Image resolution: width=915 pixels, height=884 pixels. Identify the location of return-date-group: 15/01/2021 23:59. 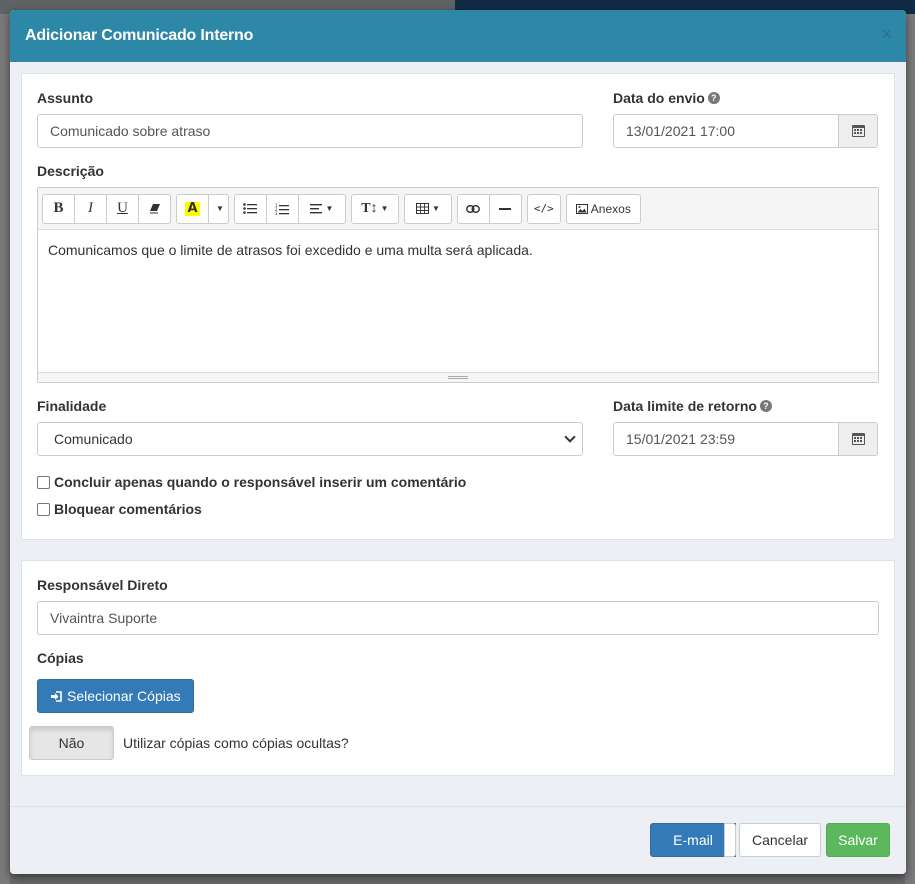
(745, 439).